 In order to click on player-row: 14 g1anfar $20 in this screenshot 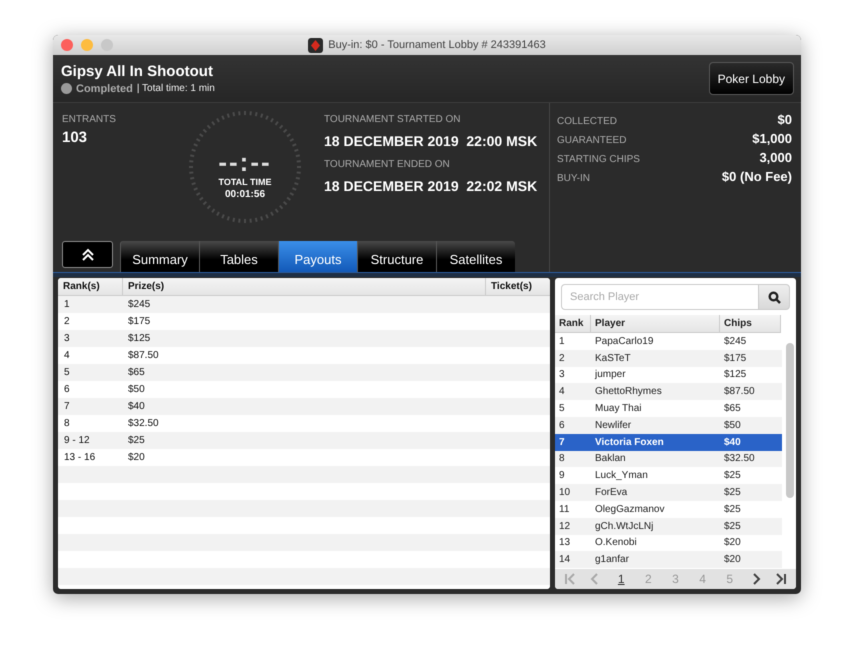, I will do `click(668, 559)`.